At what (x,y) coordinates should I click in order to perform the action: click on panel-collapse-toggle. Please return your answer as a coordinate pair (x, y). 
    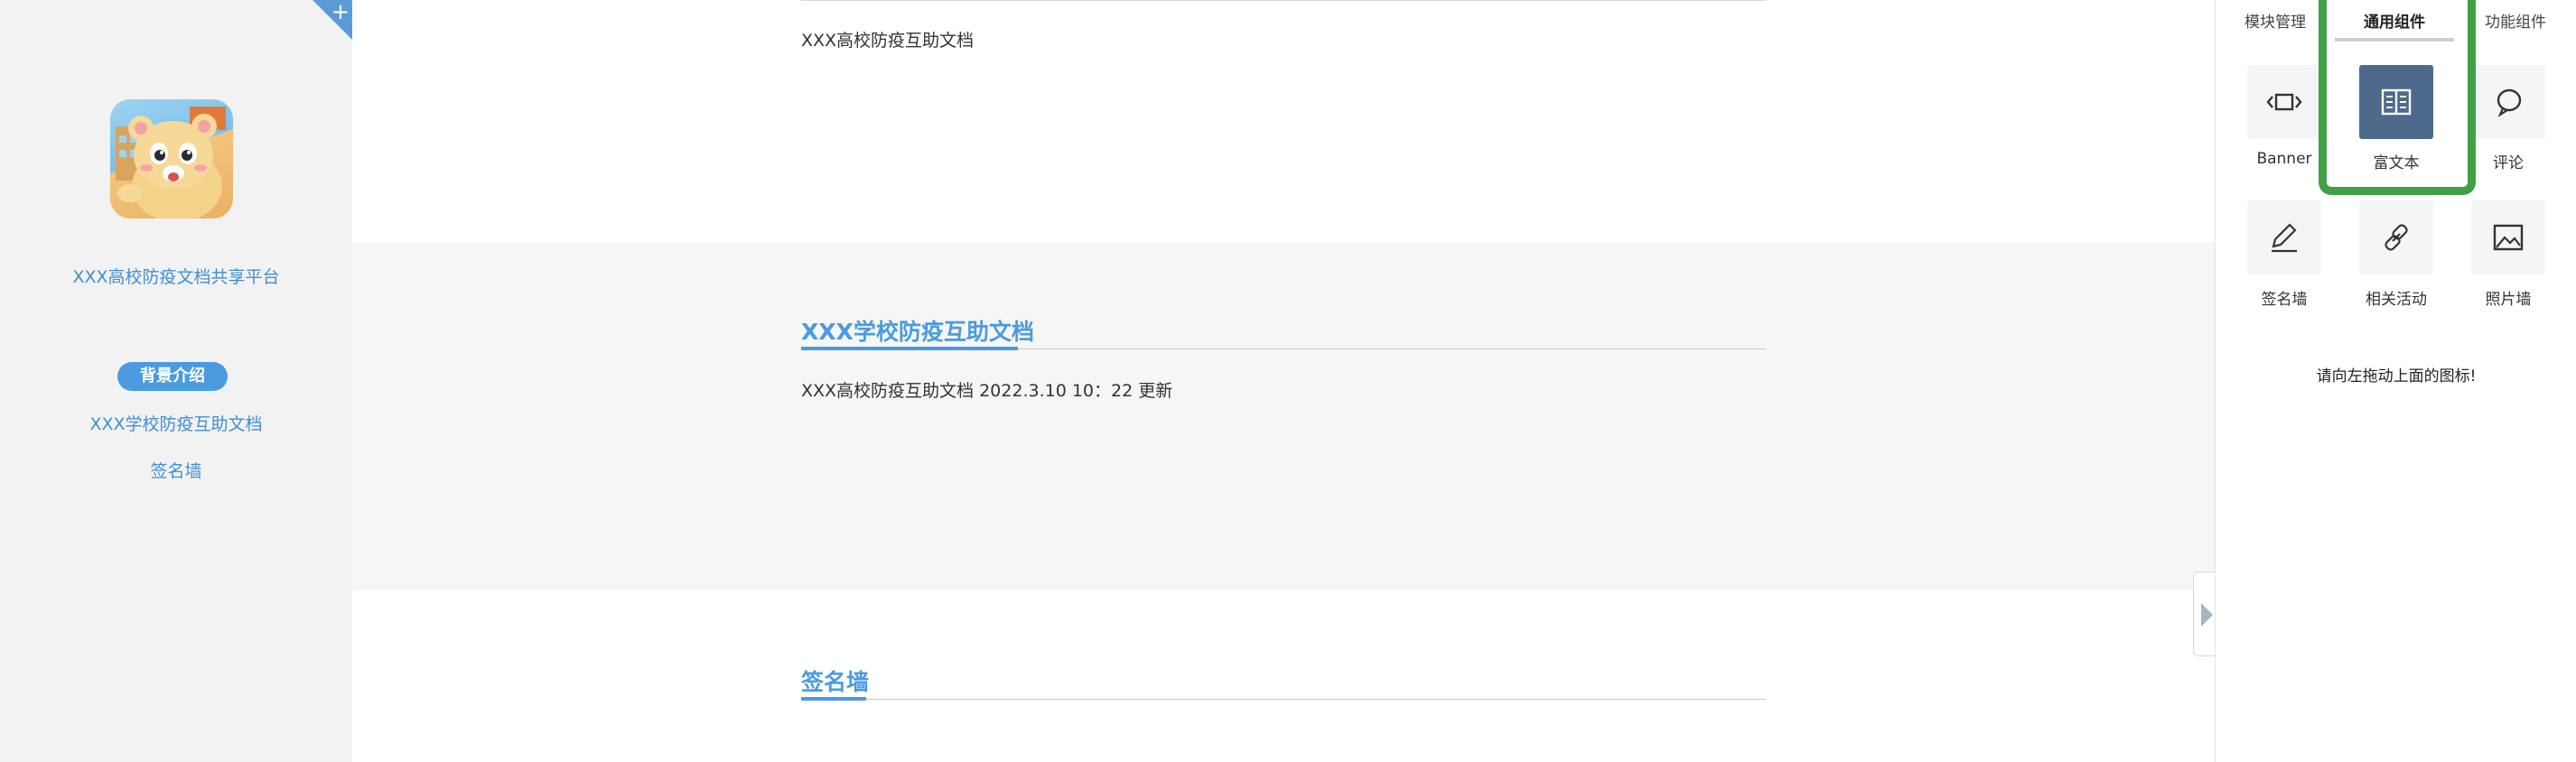
    Looking at the image, I should click on (2205, 614).